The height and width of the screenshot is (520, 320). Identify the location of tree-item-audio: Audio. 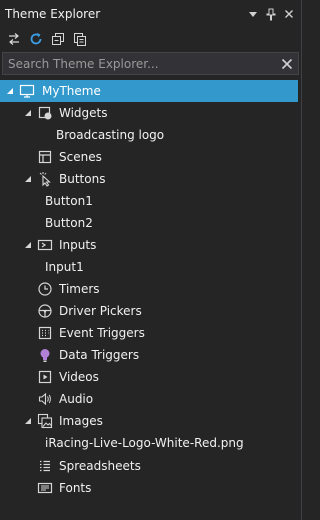
(149, 399).